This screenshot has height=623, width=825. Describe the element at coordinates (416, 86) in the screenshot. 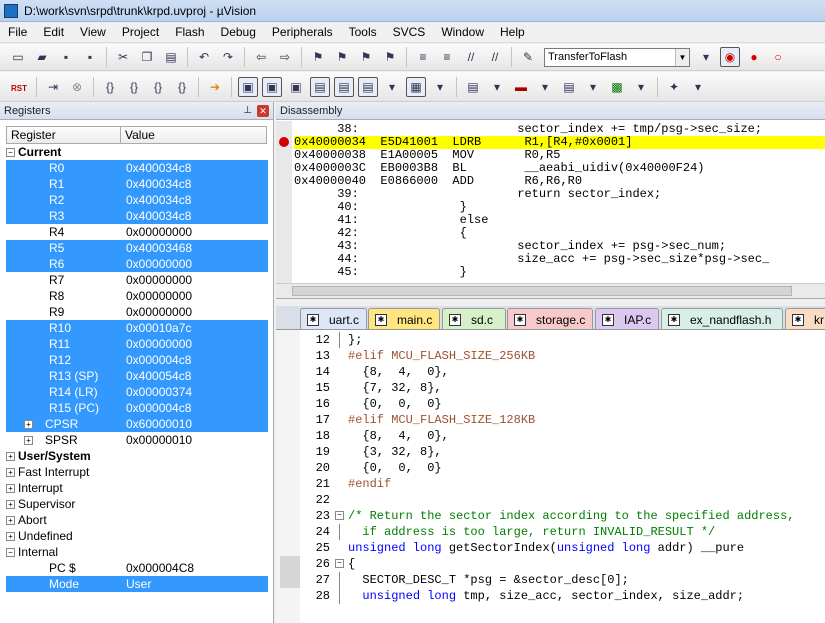

I see `memory-window-icon: ▦` at that location.